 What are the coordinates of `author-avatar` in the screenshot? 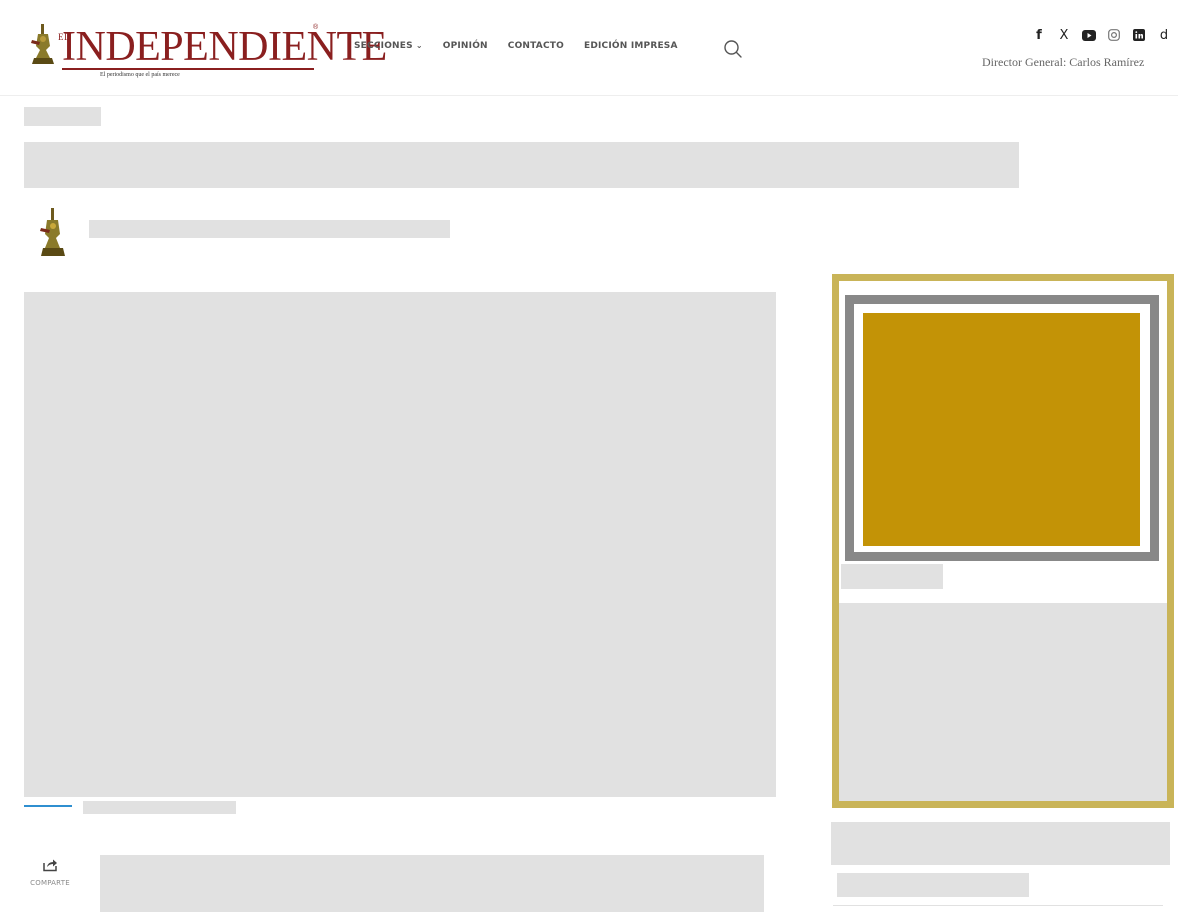 It's located at (52, 232).